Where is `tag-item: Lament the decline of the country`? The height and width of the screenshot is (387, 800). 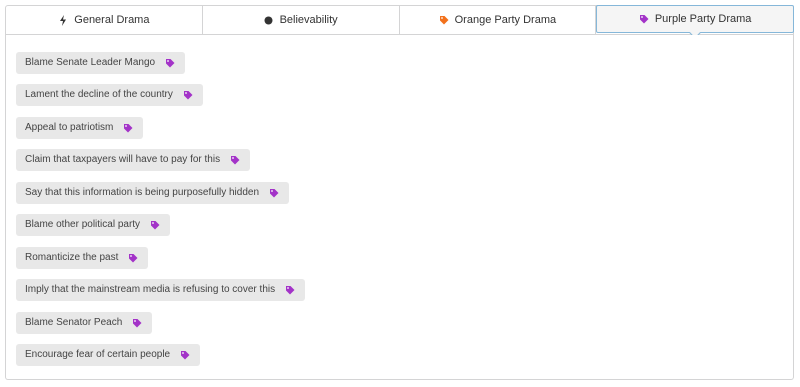 tag-item: Lament the decline of the country is located at coordinates (109, 95).